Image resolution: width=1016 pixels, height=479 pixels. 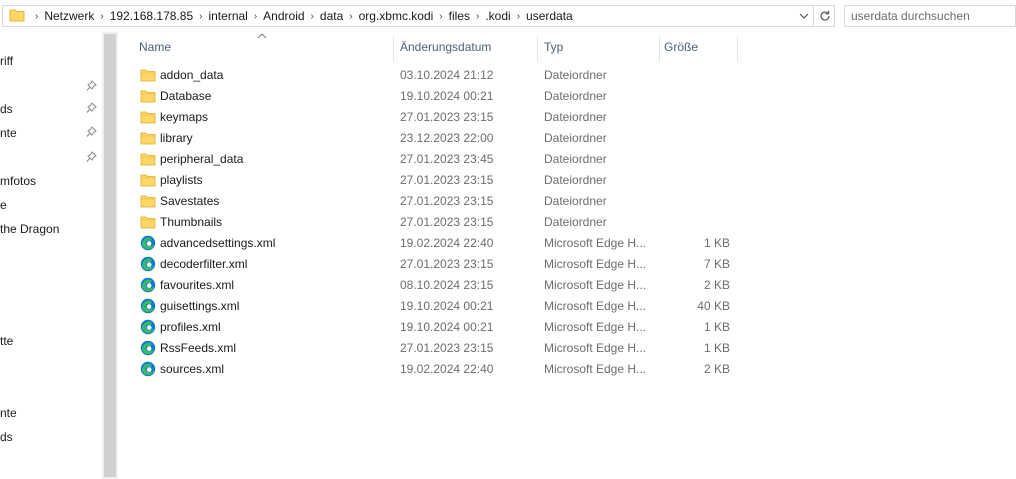 I want to click on nav-item-label: mfotos, so click(x=18, y=181).